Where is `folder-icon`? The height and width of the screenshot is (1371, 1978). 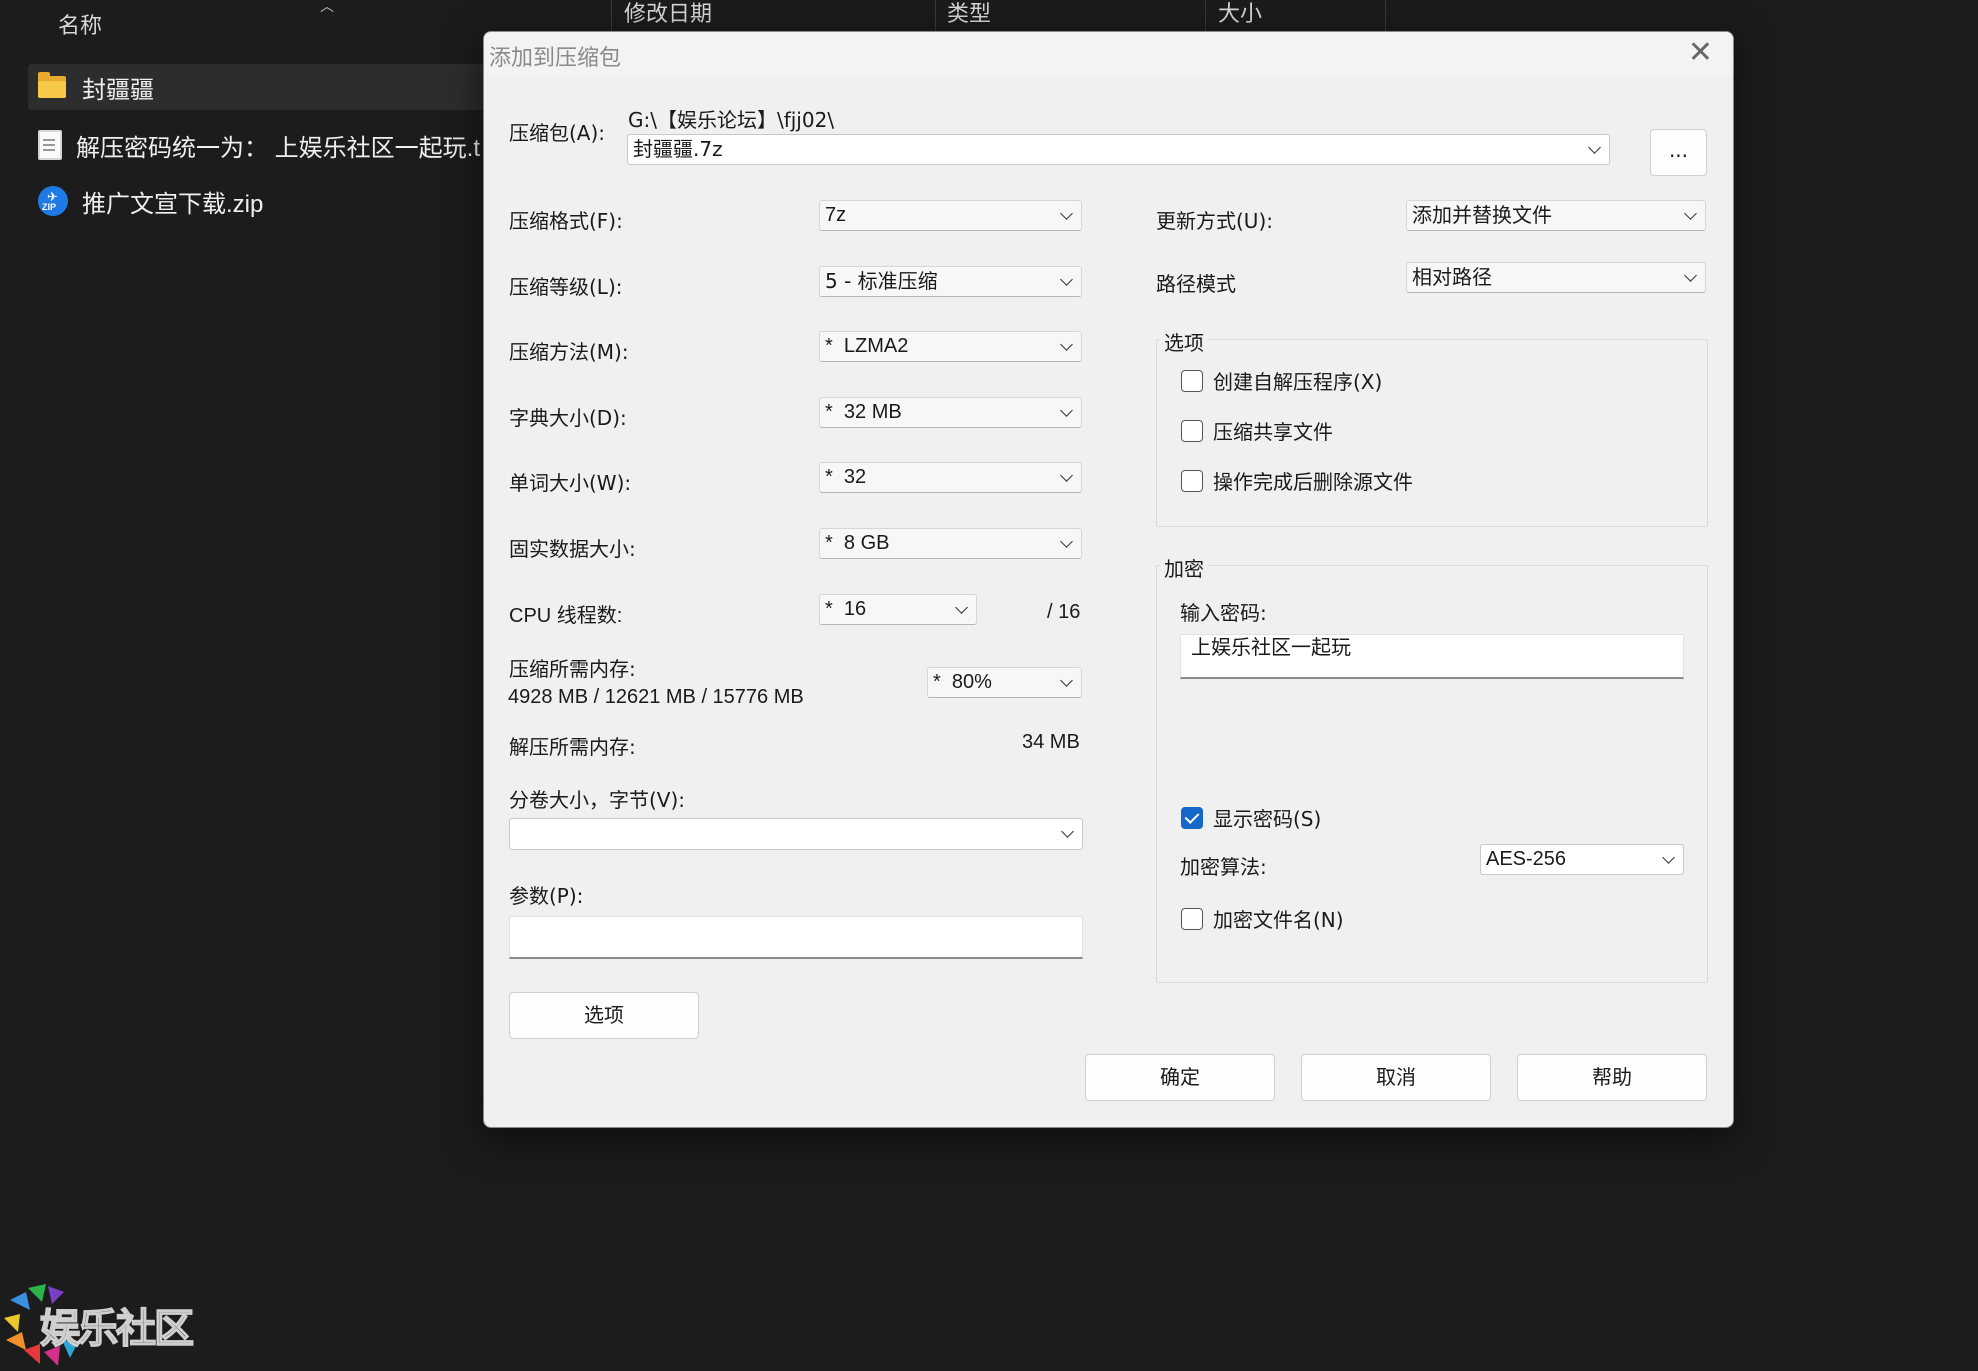
folder-icon is located at coordinates (53, 87).